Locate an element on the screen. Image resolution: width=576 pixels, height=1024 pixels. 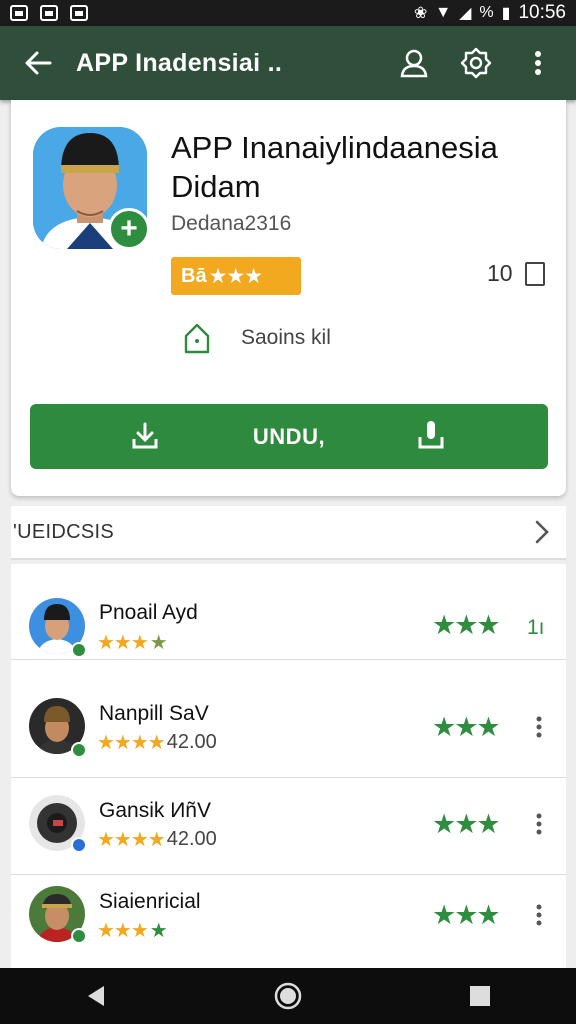
system-nav-bar is located at coordinates (288, 996).